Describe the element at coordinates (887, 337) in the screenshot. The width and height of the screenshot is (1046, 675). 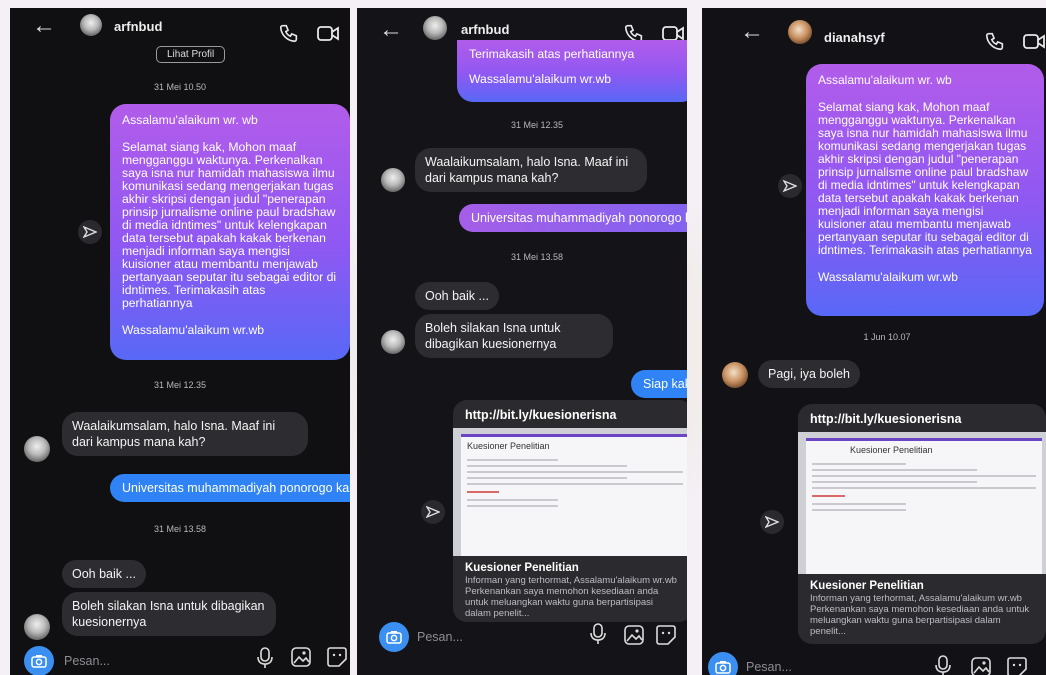
I see `timestamp: 1 Jun 10.07` at that location.